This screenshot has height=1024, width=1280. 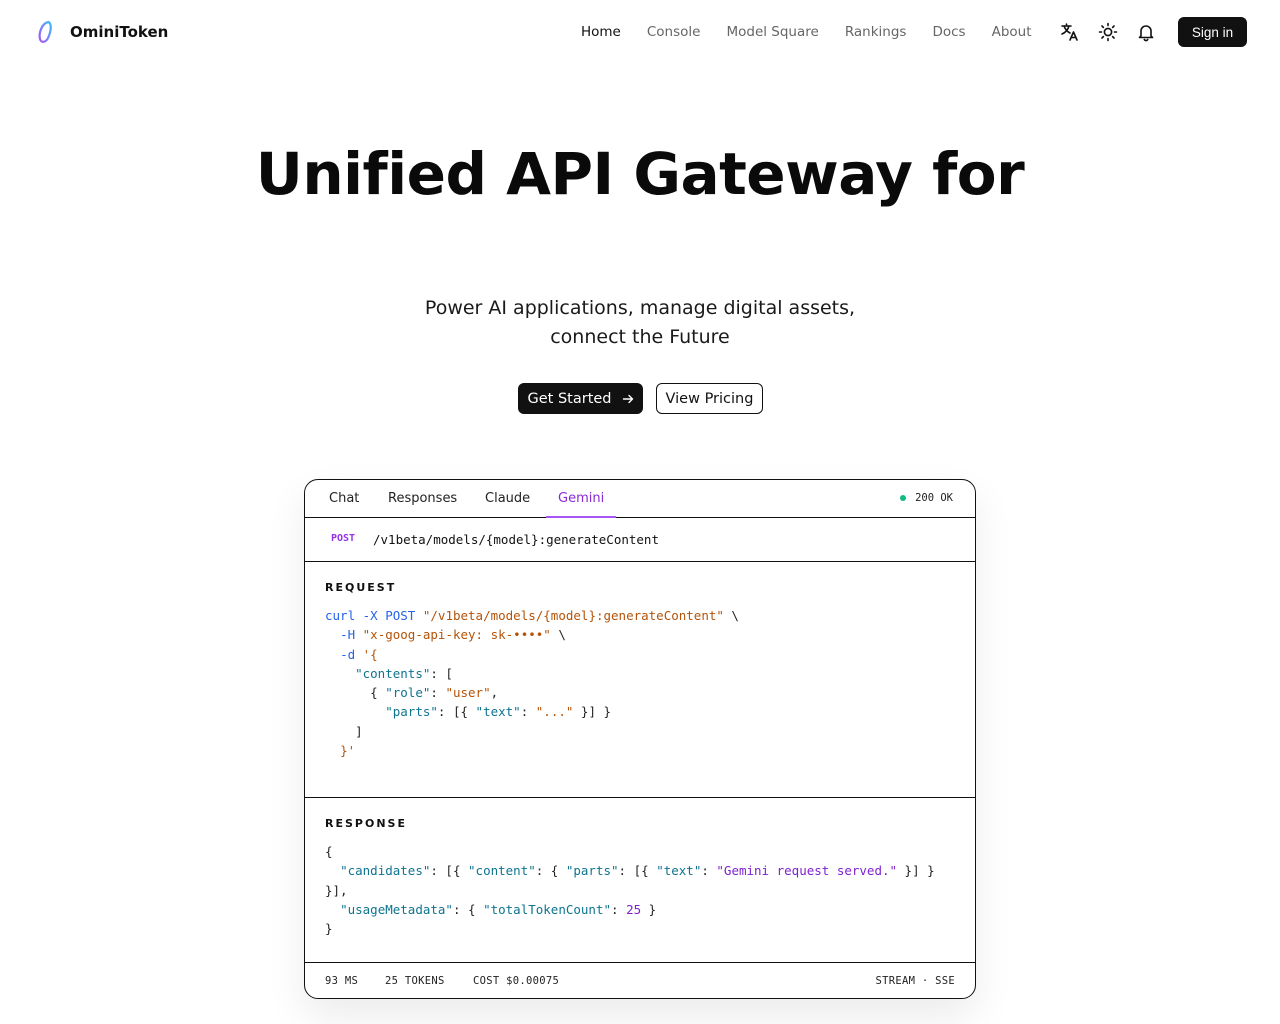 What do you see at coordinates (876, 32) in the screenshot?
I see `nav-rankings: Rankings` at bounding box center [876, 32].